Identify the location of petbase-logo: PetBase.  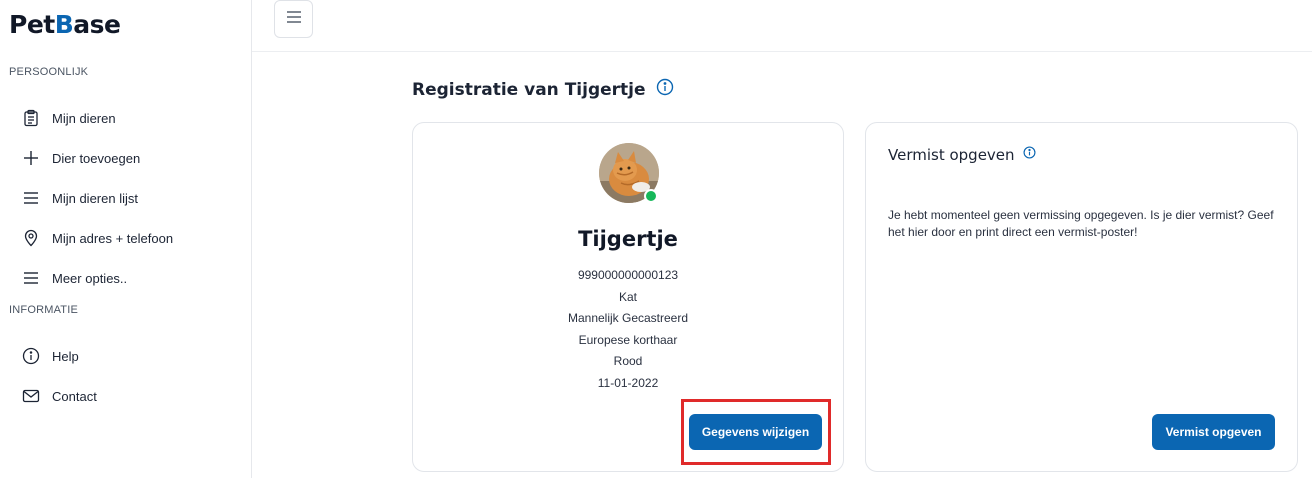
(65, 24).